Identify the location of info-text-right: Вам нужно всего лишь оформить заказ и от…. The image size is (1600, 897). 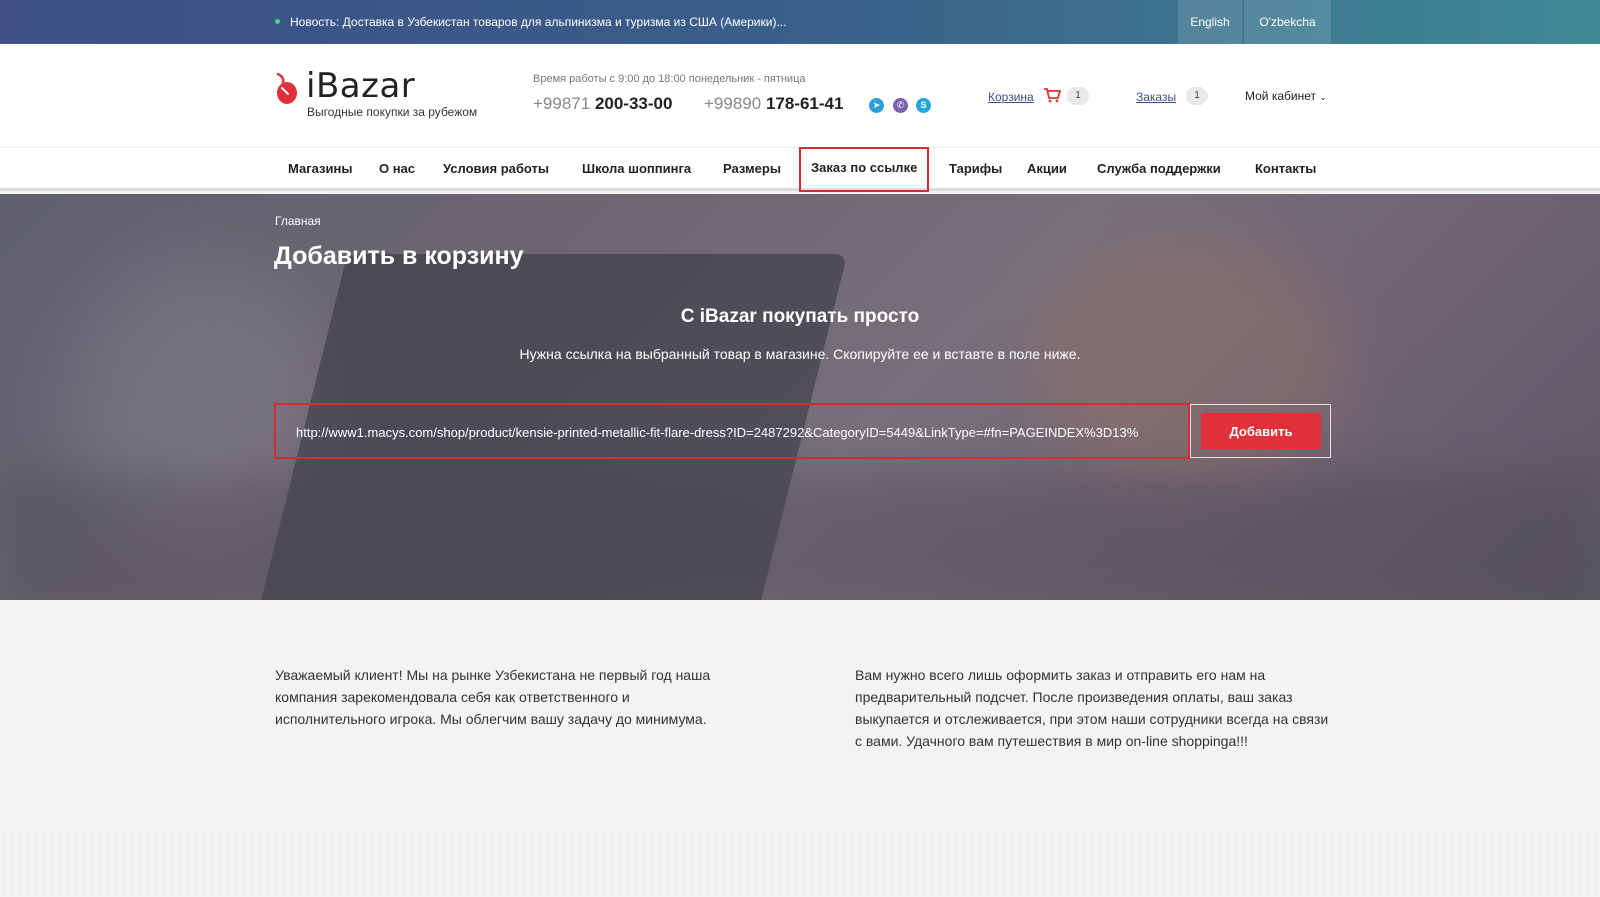
(1092, 708).